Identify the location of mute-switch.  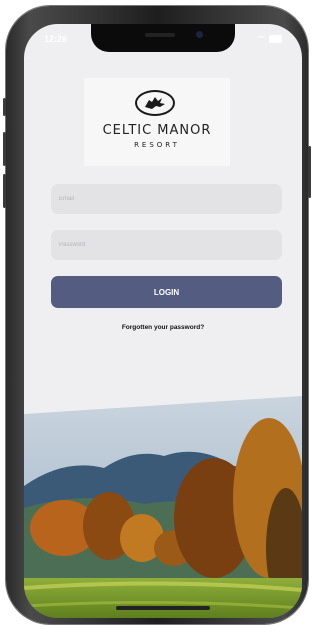
(4, 107).